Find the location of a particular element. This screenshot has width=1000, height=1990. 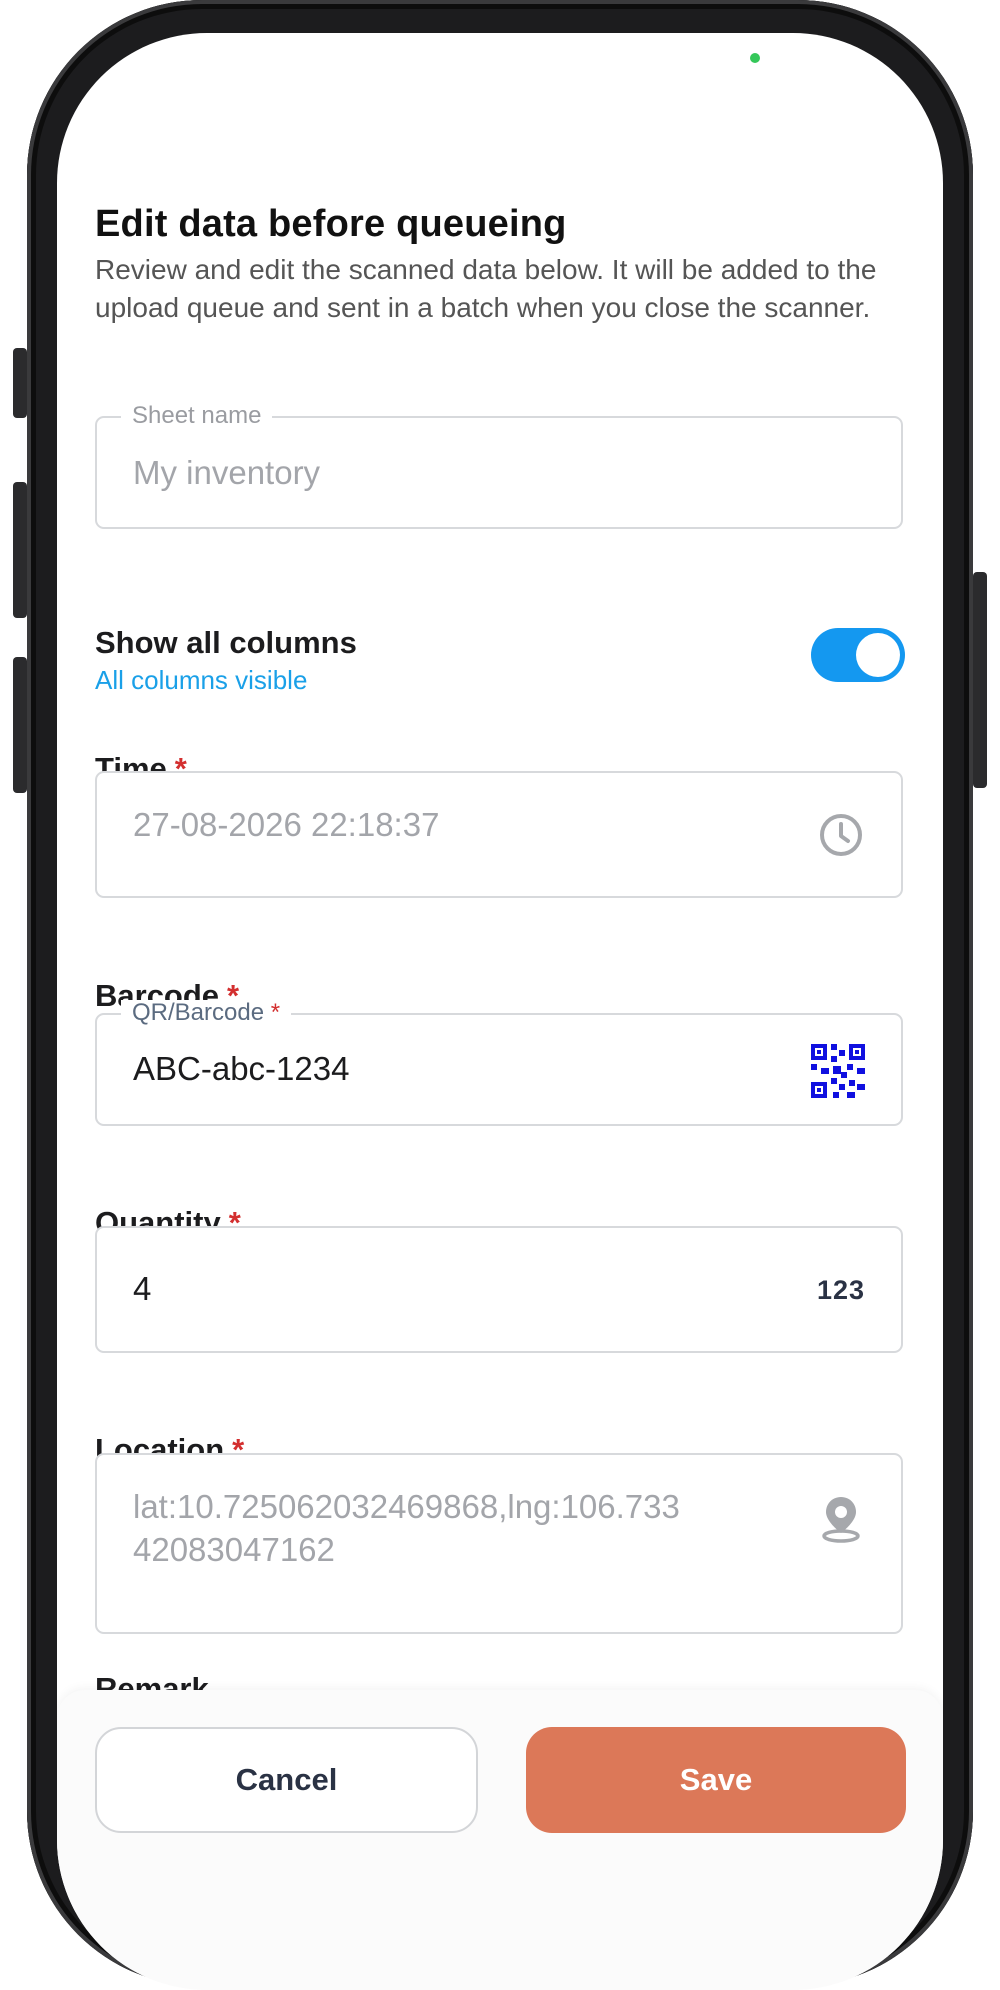

camera-indicator is located at coordinates (755, 58).